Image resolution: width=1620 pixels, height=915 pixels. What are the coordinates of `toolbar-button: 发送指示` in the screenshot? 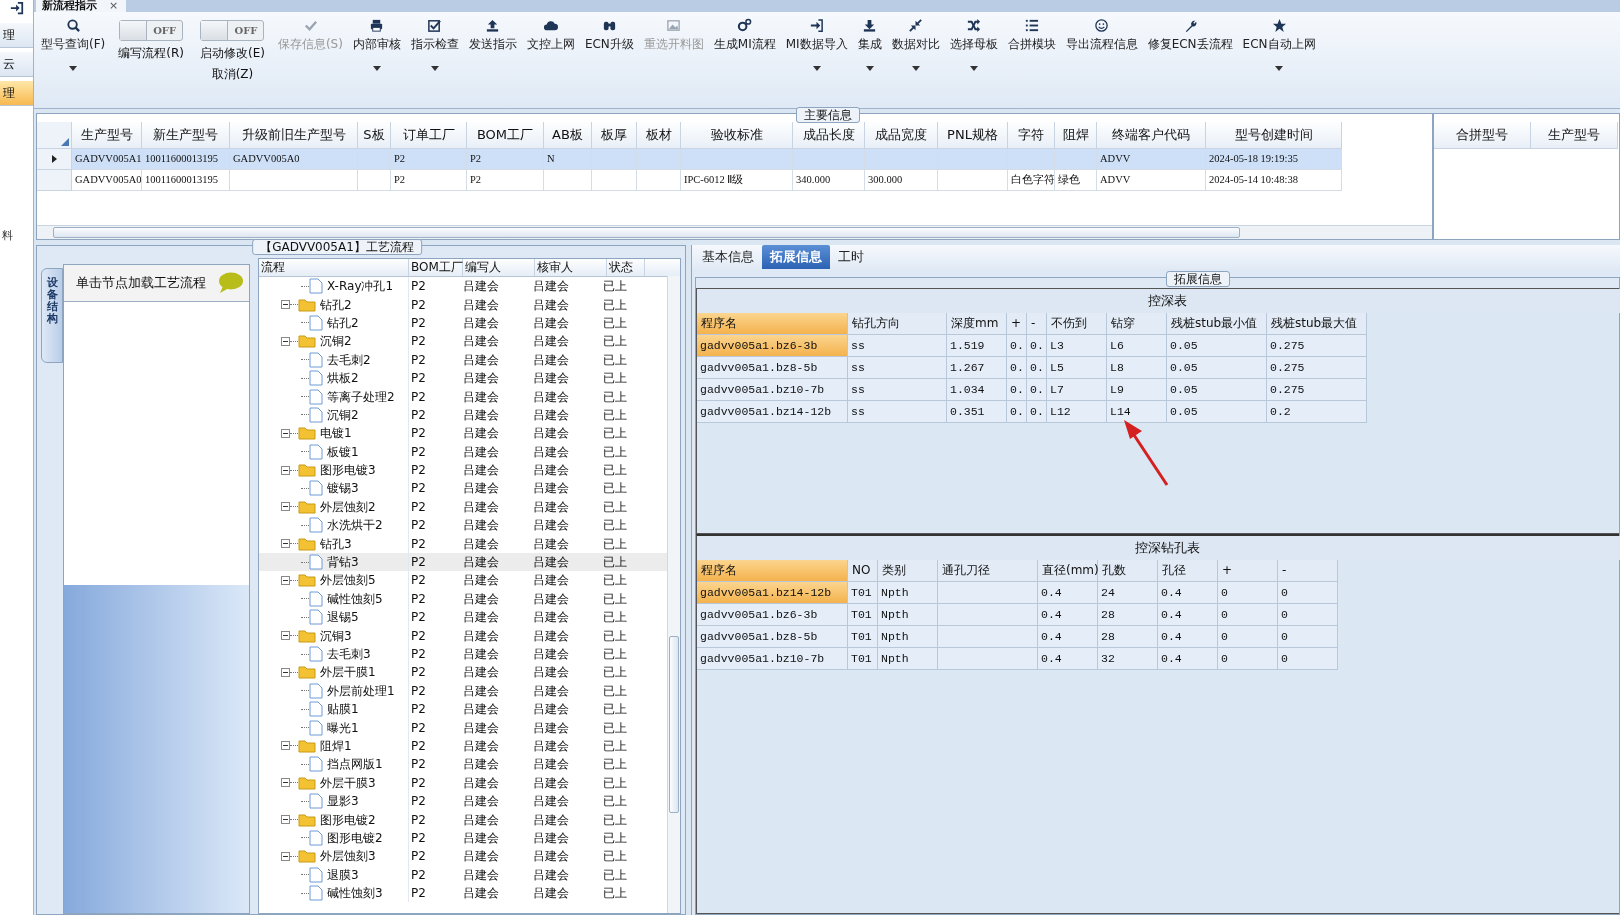 It's located at (492, 35).